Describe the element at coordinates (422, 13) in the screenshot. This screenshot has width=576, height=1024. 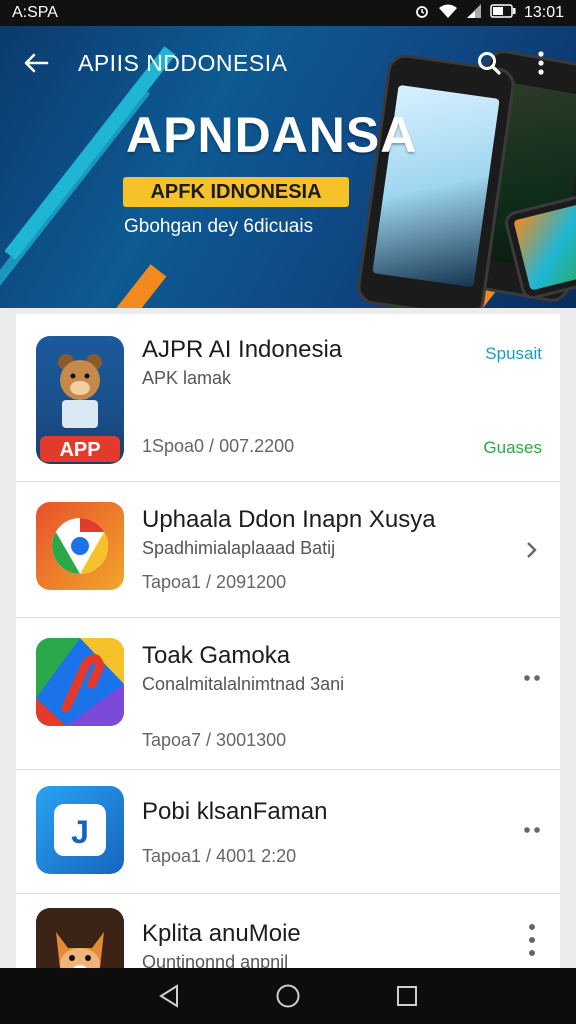
I see `alarm-icon` at that location.